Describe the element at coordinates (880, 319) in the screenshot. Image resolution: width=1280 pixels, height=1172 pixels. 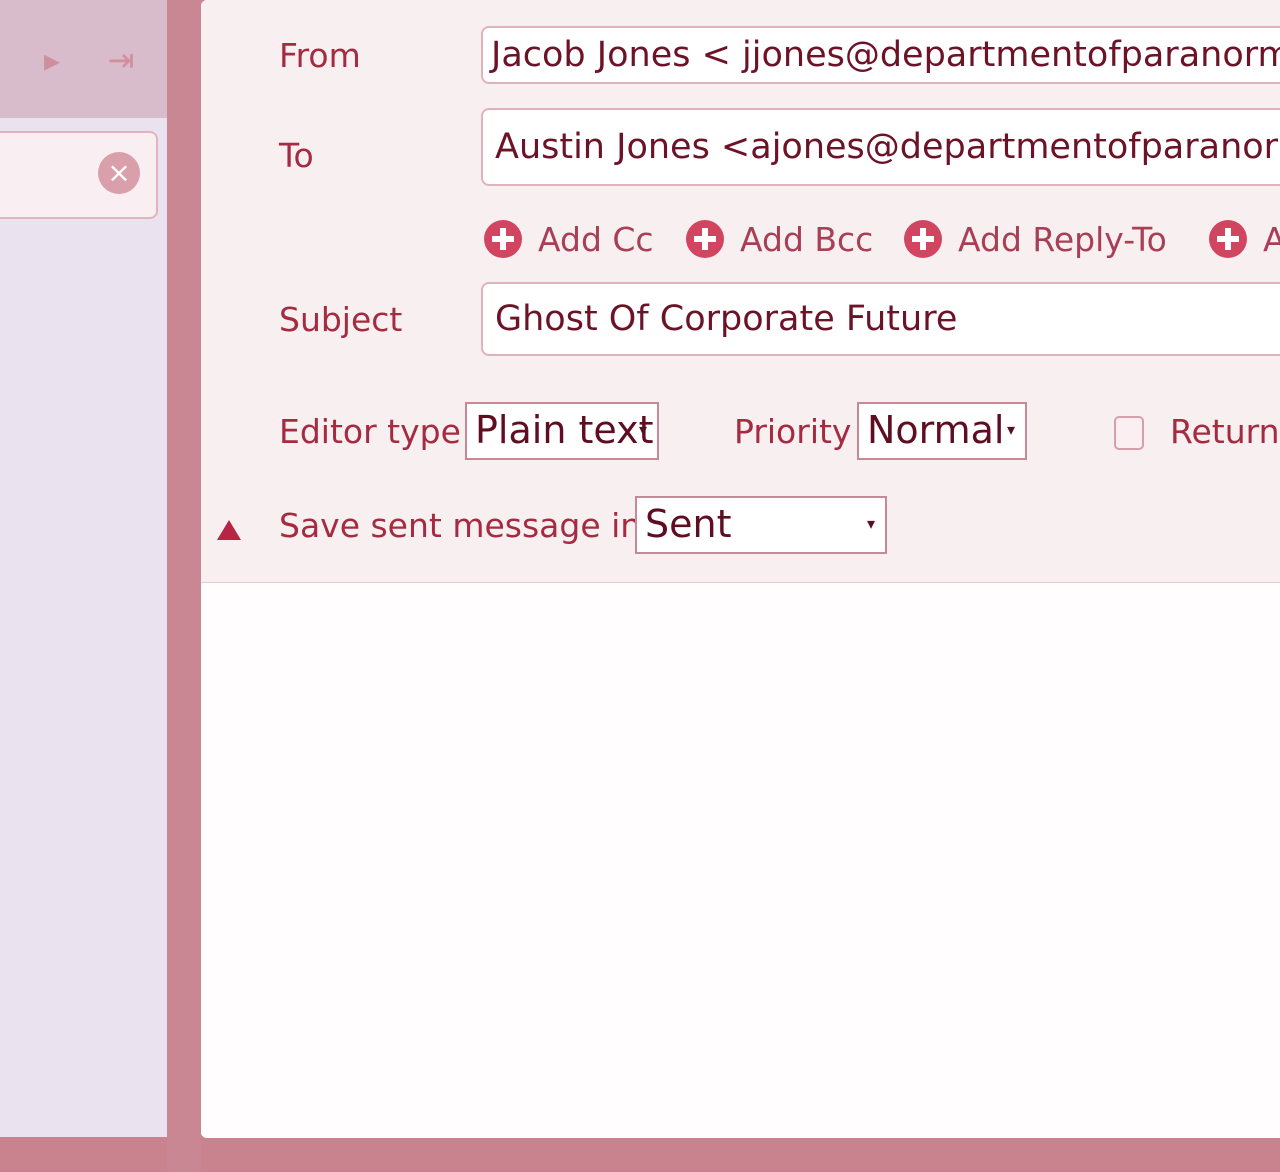
I see `subject-field: Ghost Of Corporate Future` at that location.